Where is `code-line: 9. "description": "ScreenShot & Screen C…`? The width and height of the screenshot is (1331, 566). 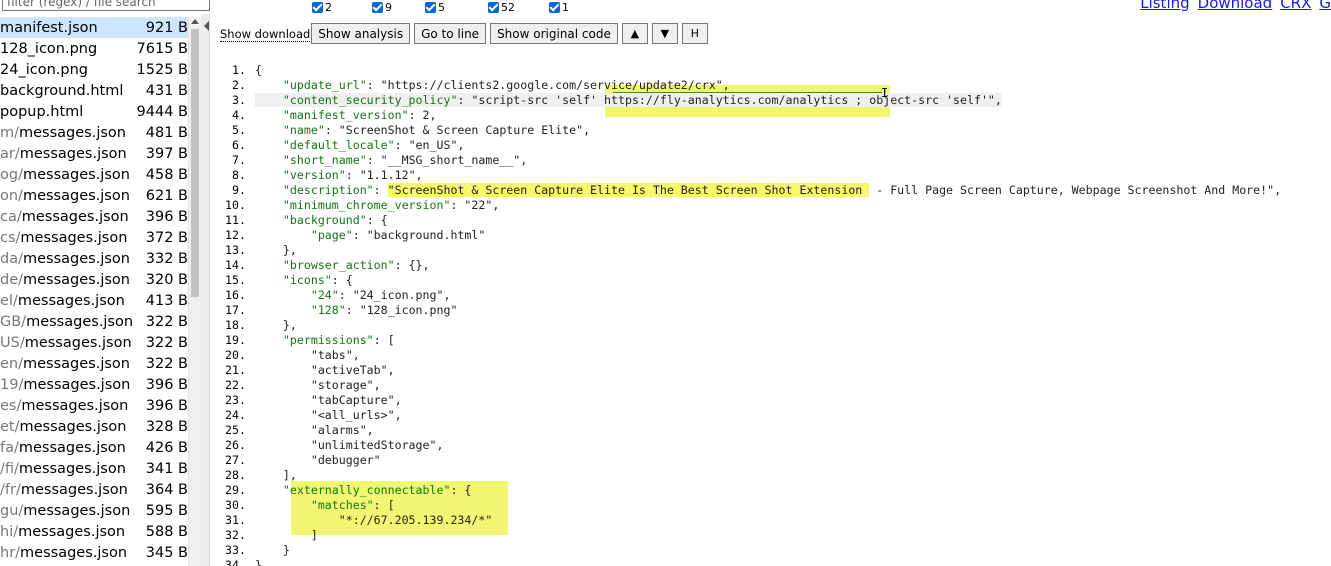
code-line: 9. "description": "ScreenShot & Screen C… is located at coordinates (776, 189).